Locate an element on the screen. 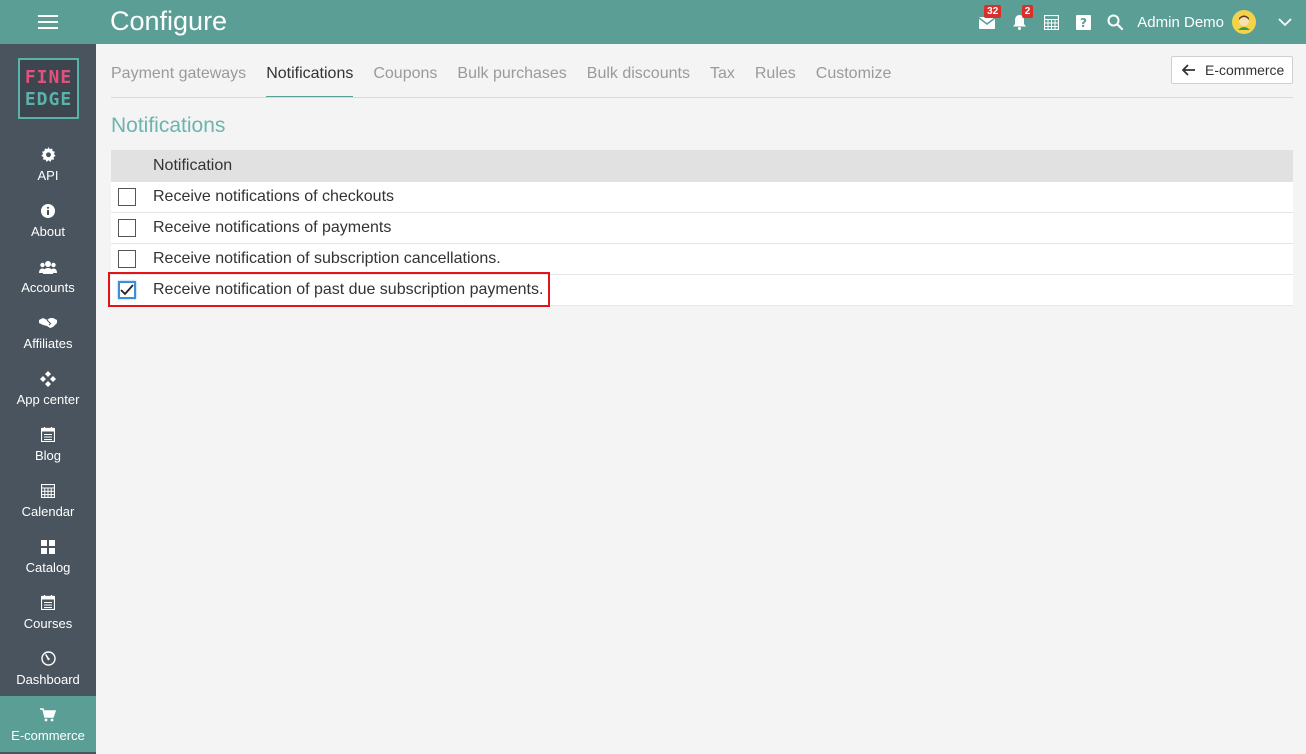  cart-icon is located at coordinates (48, 714).